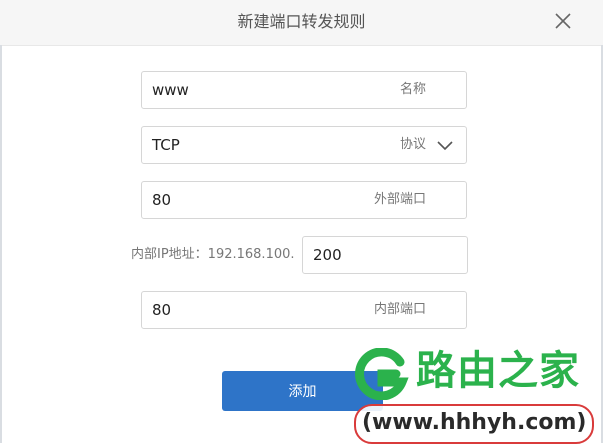 Image resolution: width=603 pixels, height=444 pixels. What do you see at coordinates (304, 90) in the screenshot?
I see `name-field: www 名称` at bounding box center [304, 90].